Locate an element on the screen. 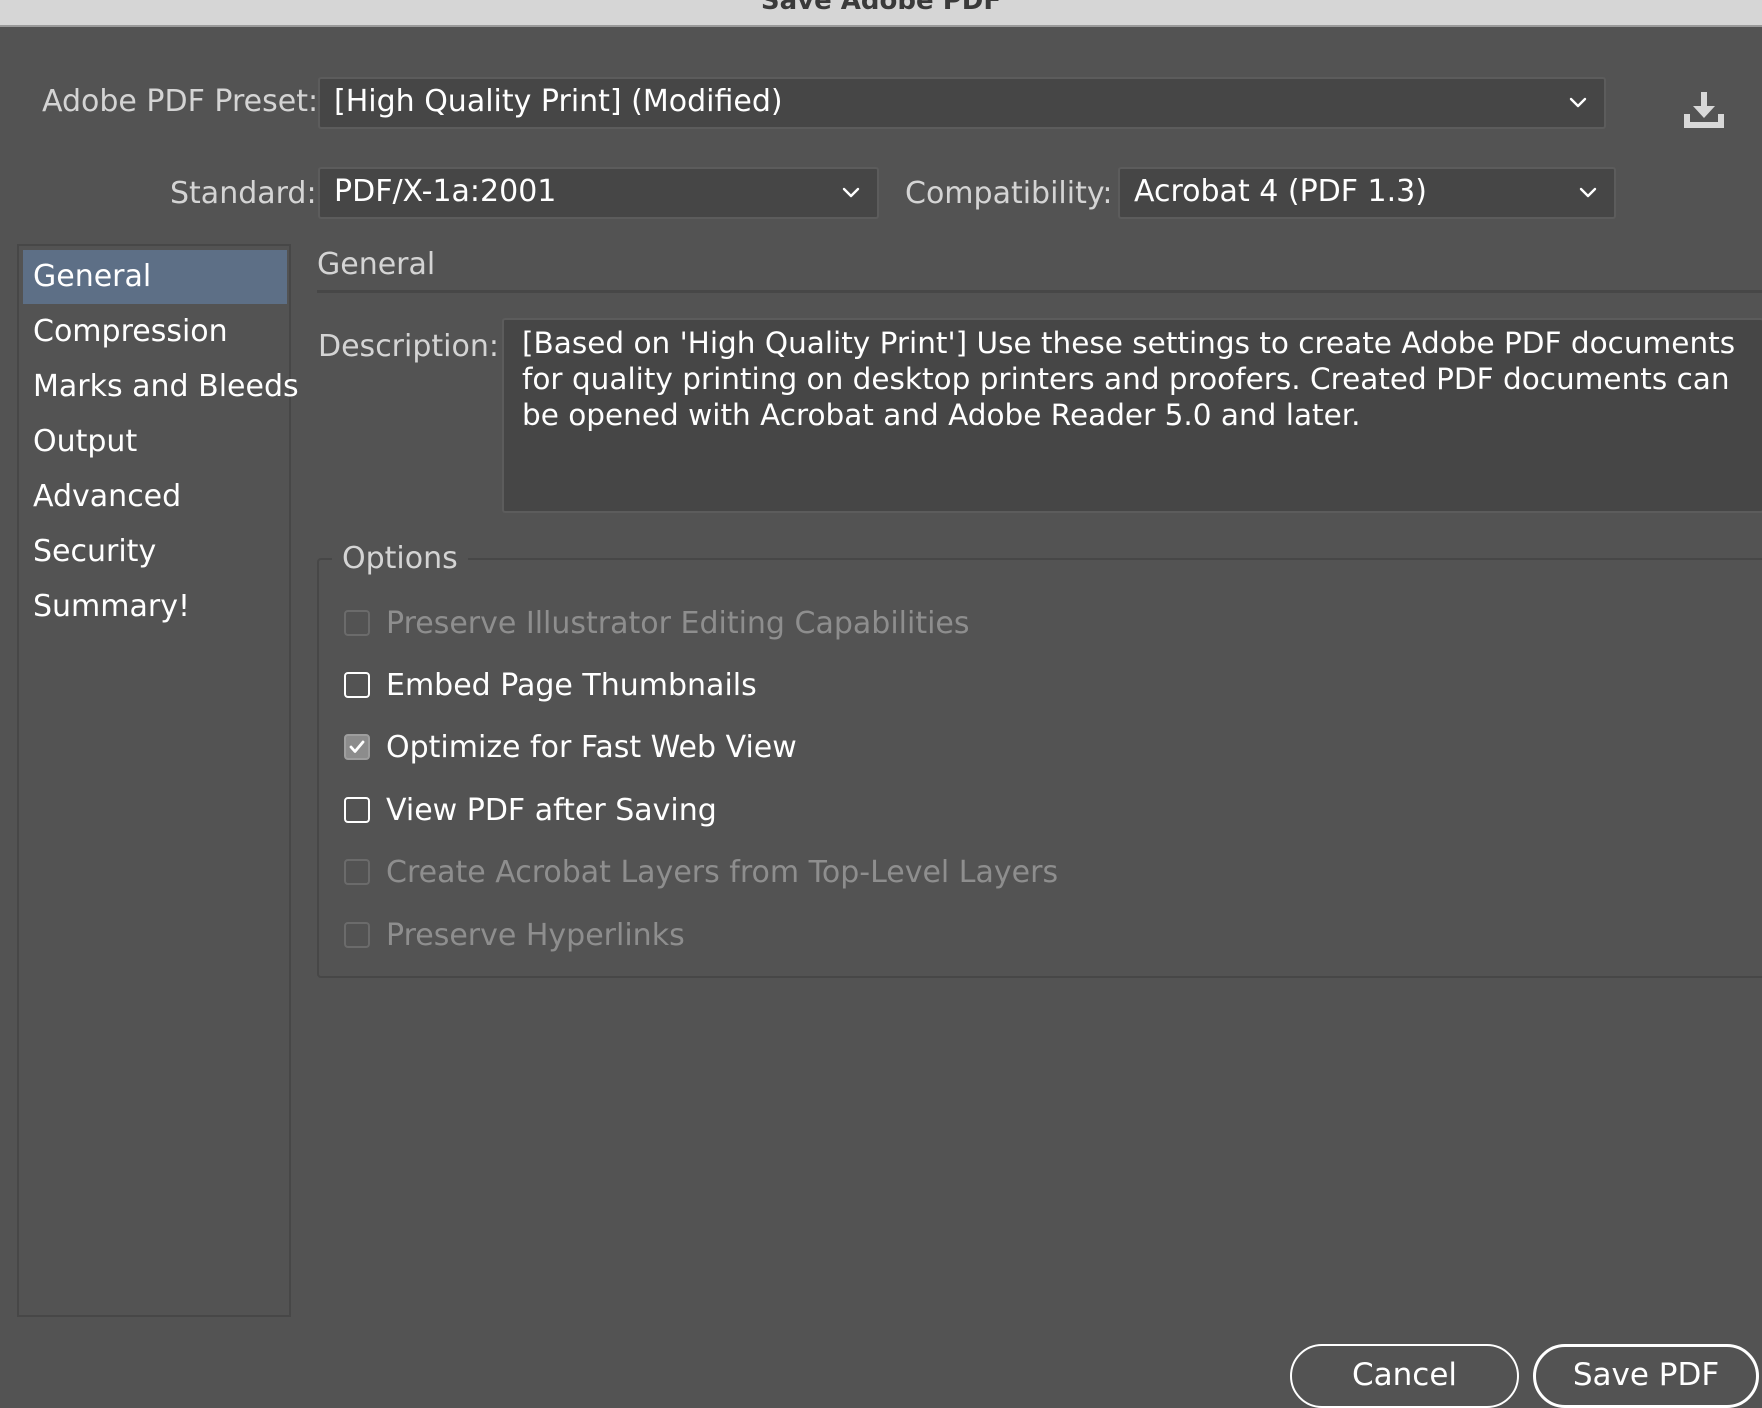  option-preserve-hyperlinks: Preserve Hyperlinks is located at coordinates (514, 935).